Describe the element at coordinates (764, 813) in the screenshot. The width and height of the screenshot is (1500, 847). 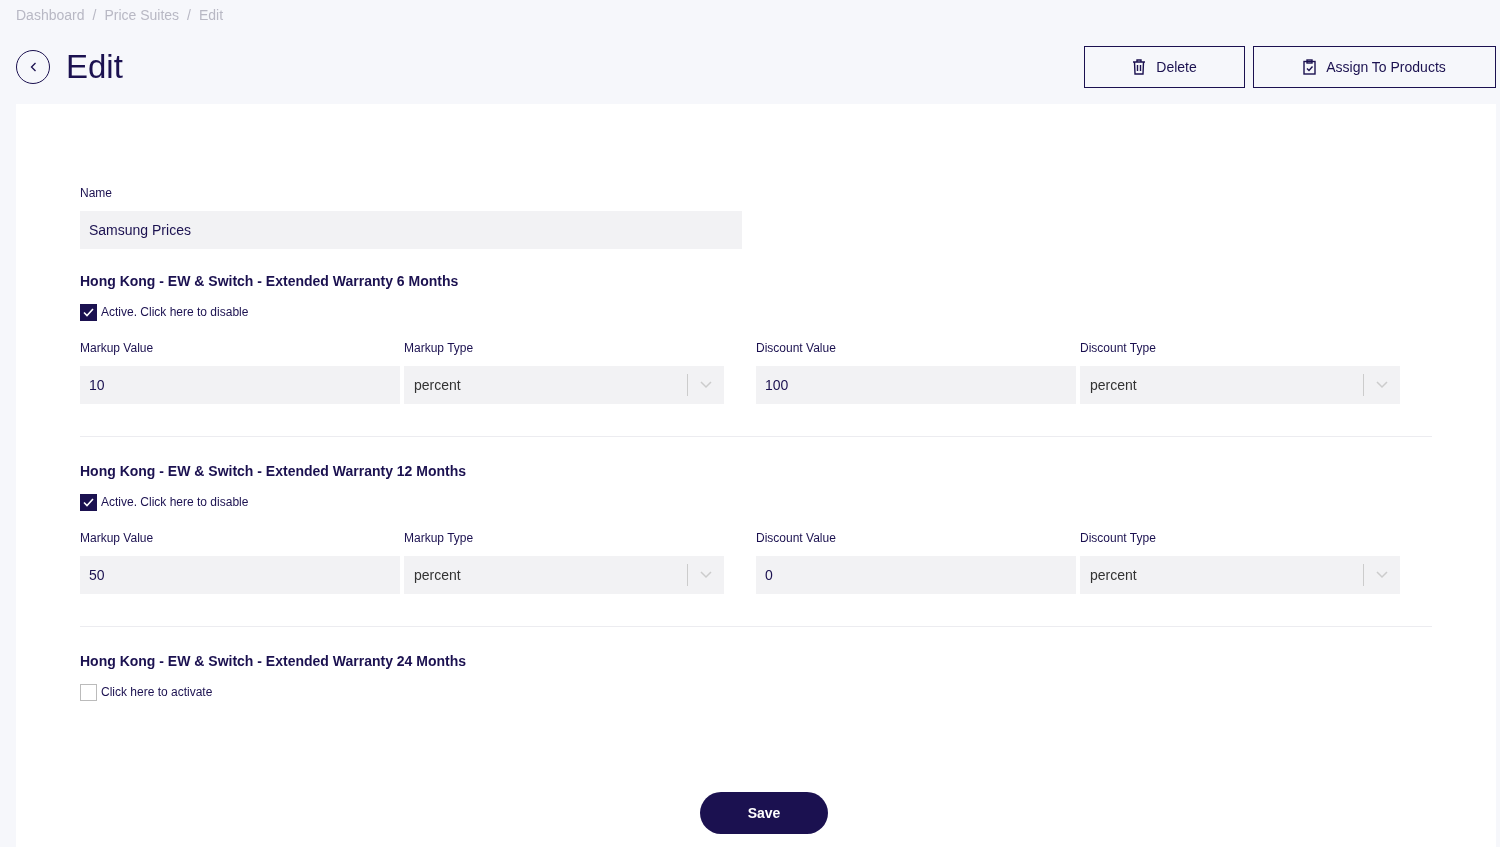
I see `save-button: Save` at that location.